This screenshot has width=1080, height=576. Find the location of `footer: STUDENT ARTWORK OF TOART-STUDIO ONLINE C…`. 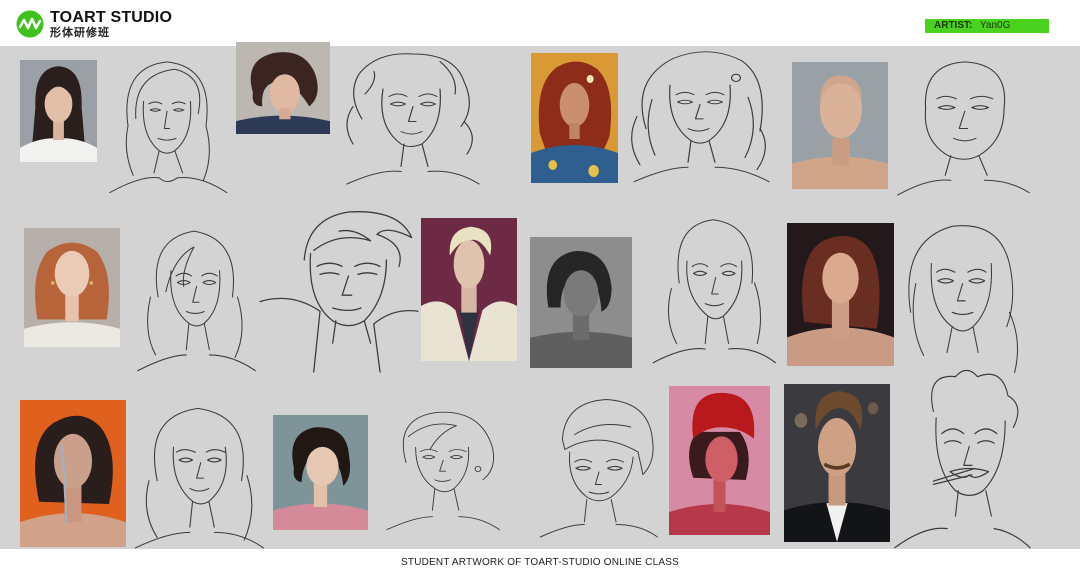

footer: STUDENT ARTWORK OF TOART-STUDIO ONLINE C… is located at coordinates (540, 562).